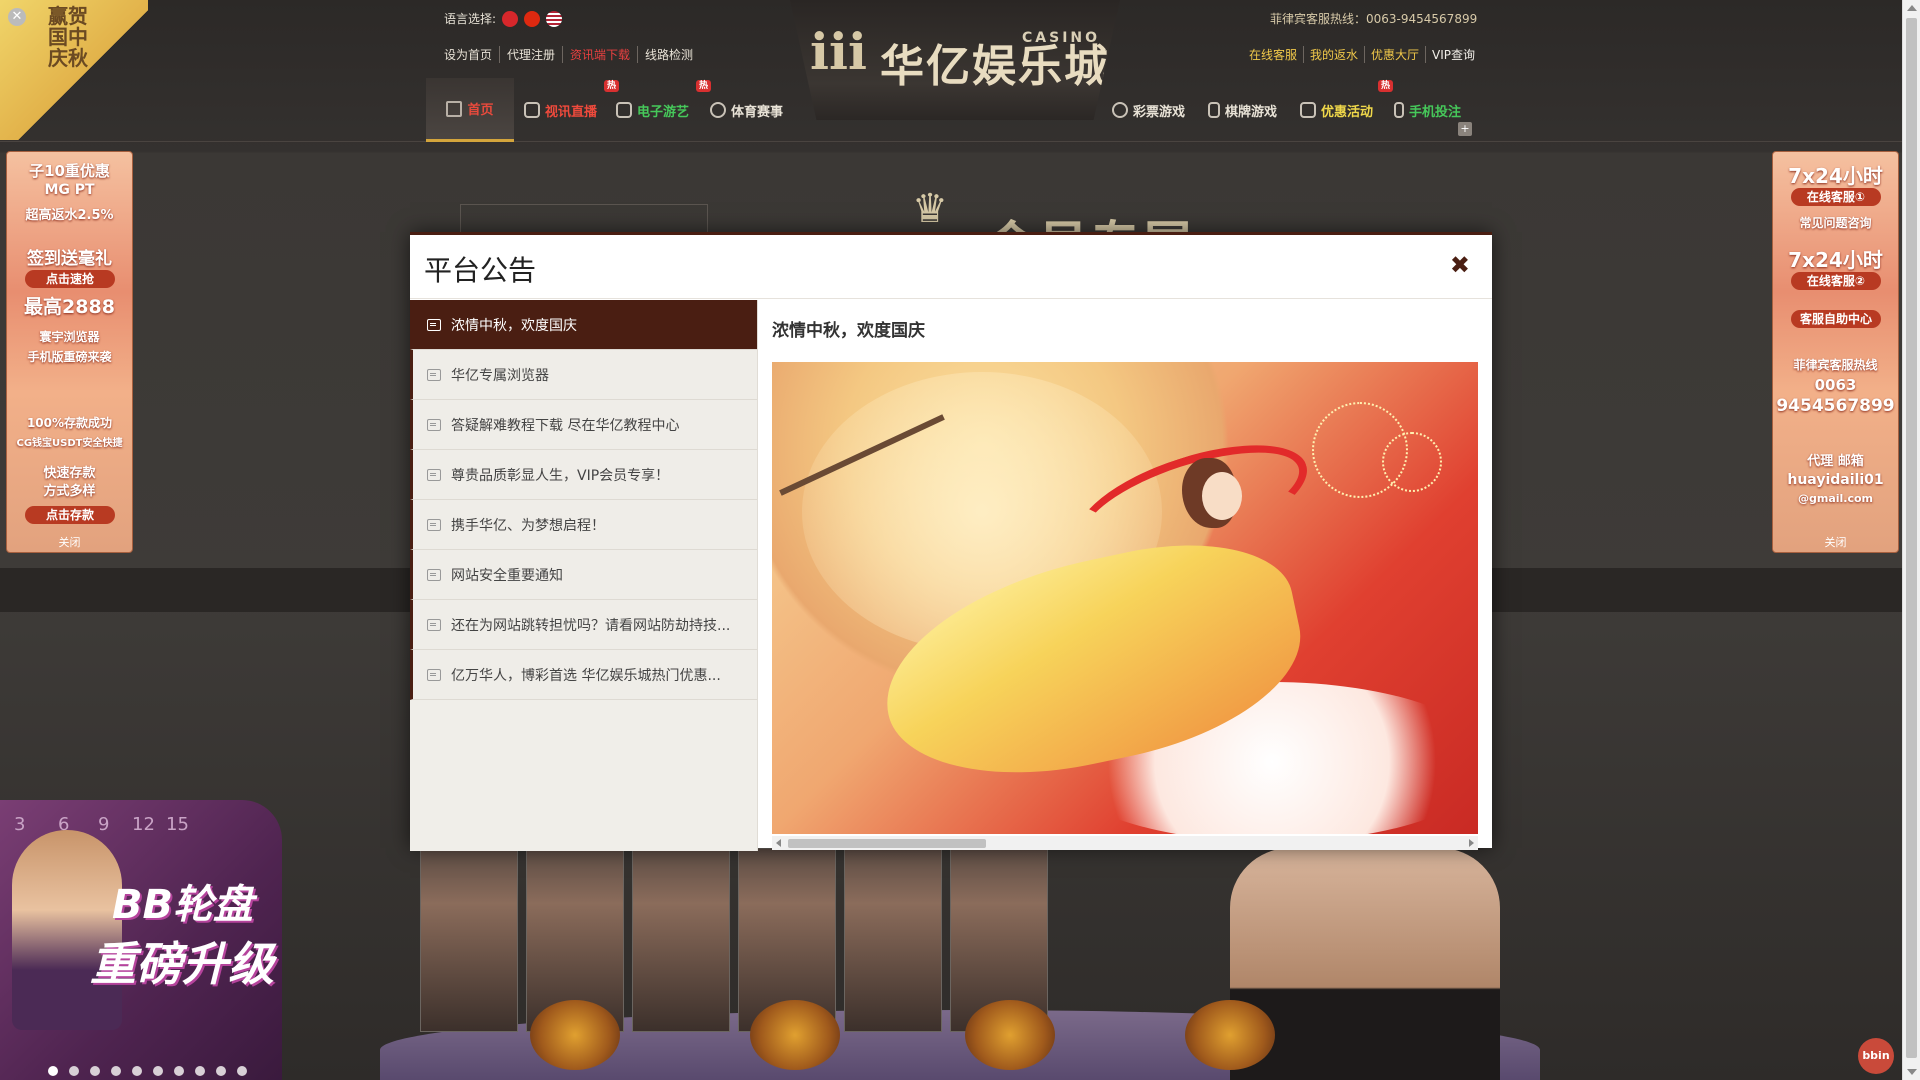  Describe the element at coordinates (70, 279) in the screenshot. I see `grab-now-button: 点击速抢` at that location.